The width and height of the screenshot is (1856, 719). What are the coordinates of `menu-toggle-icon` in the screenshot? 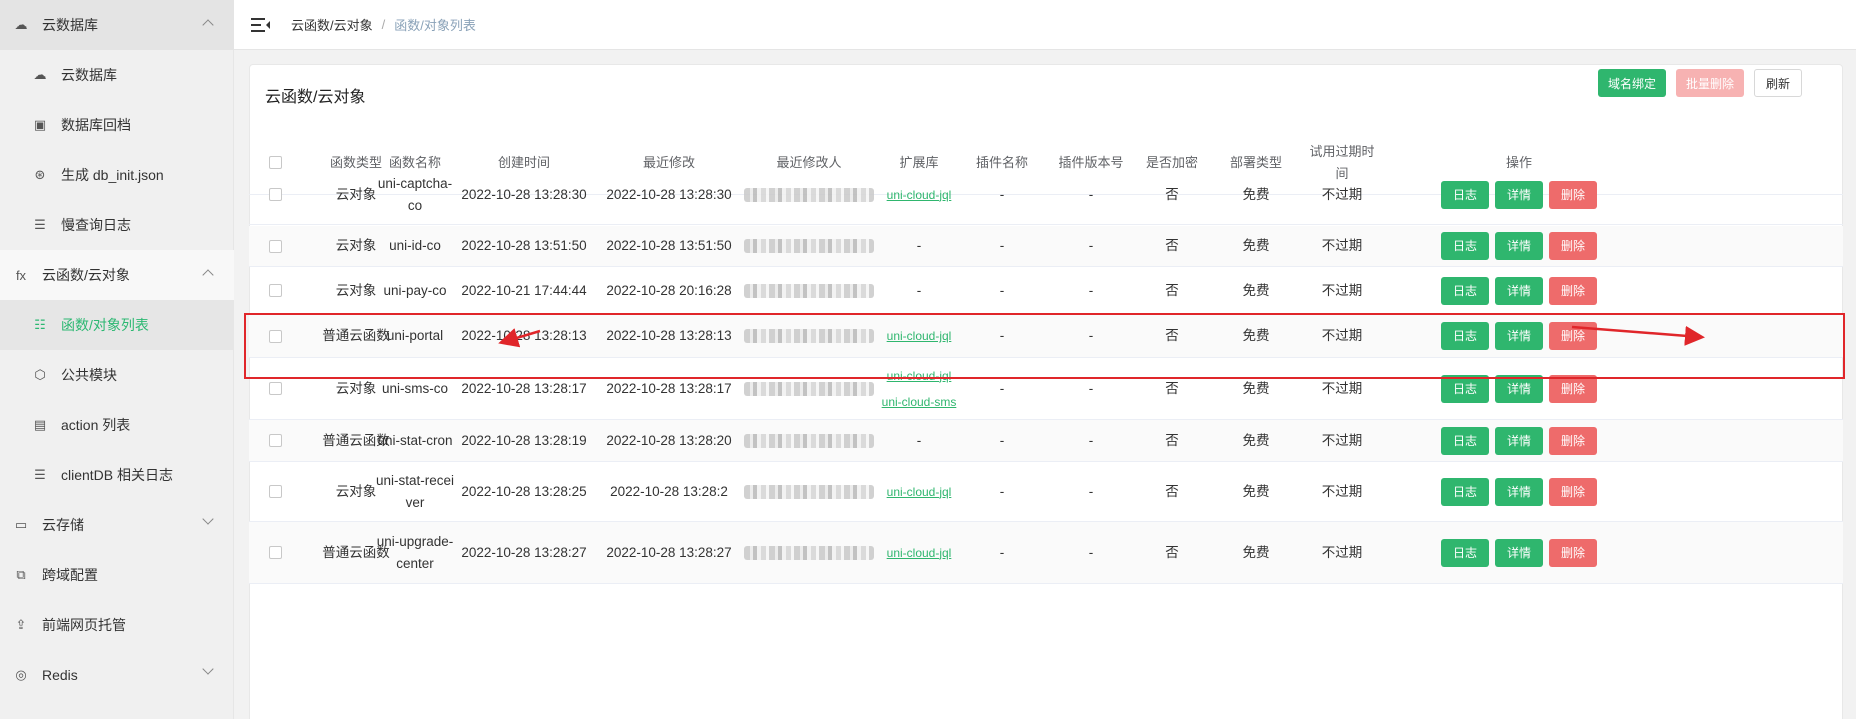 It's located at (260, 25).